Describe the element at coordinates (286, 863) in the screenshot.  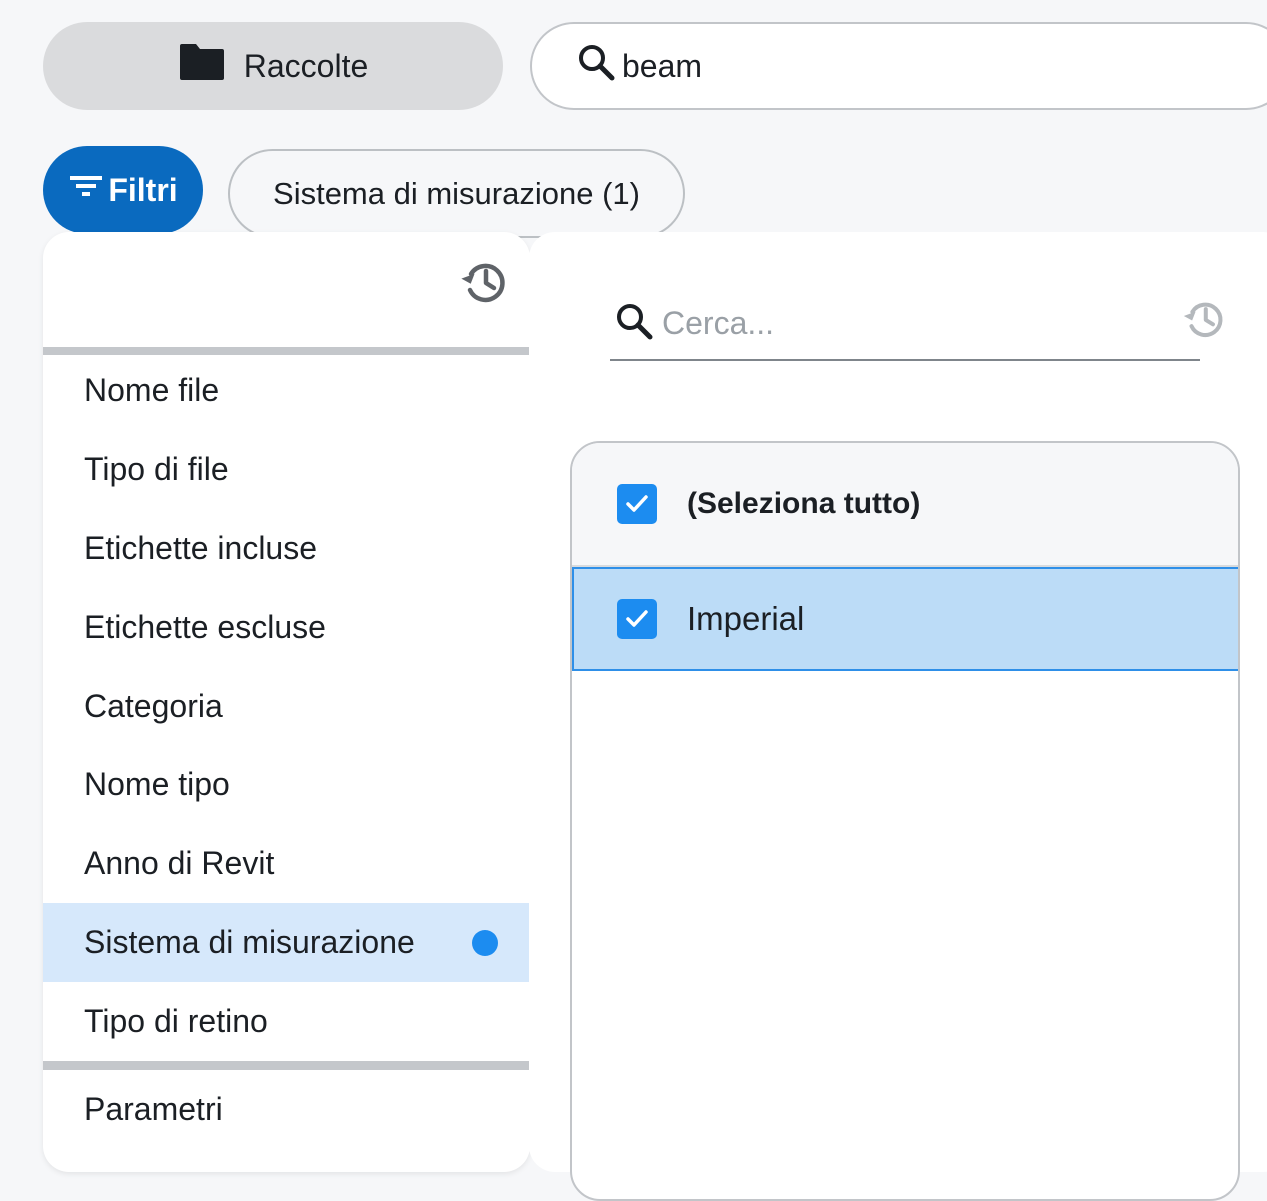
I see `filter-item-anno-di-revit: Anno di Revit` at that location.